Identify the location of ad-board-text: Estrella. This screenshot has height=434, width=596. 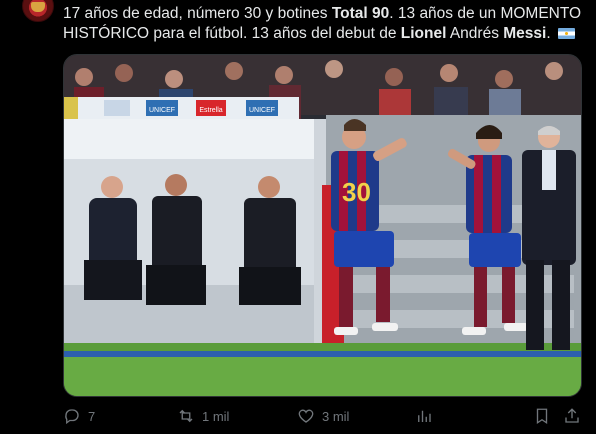
(210, 110).